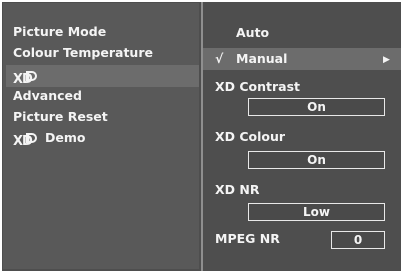 This screenshot has height=273, width=403. I want to click on submenu-arrow-icon: ▶, so click(386, 60).